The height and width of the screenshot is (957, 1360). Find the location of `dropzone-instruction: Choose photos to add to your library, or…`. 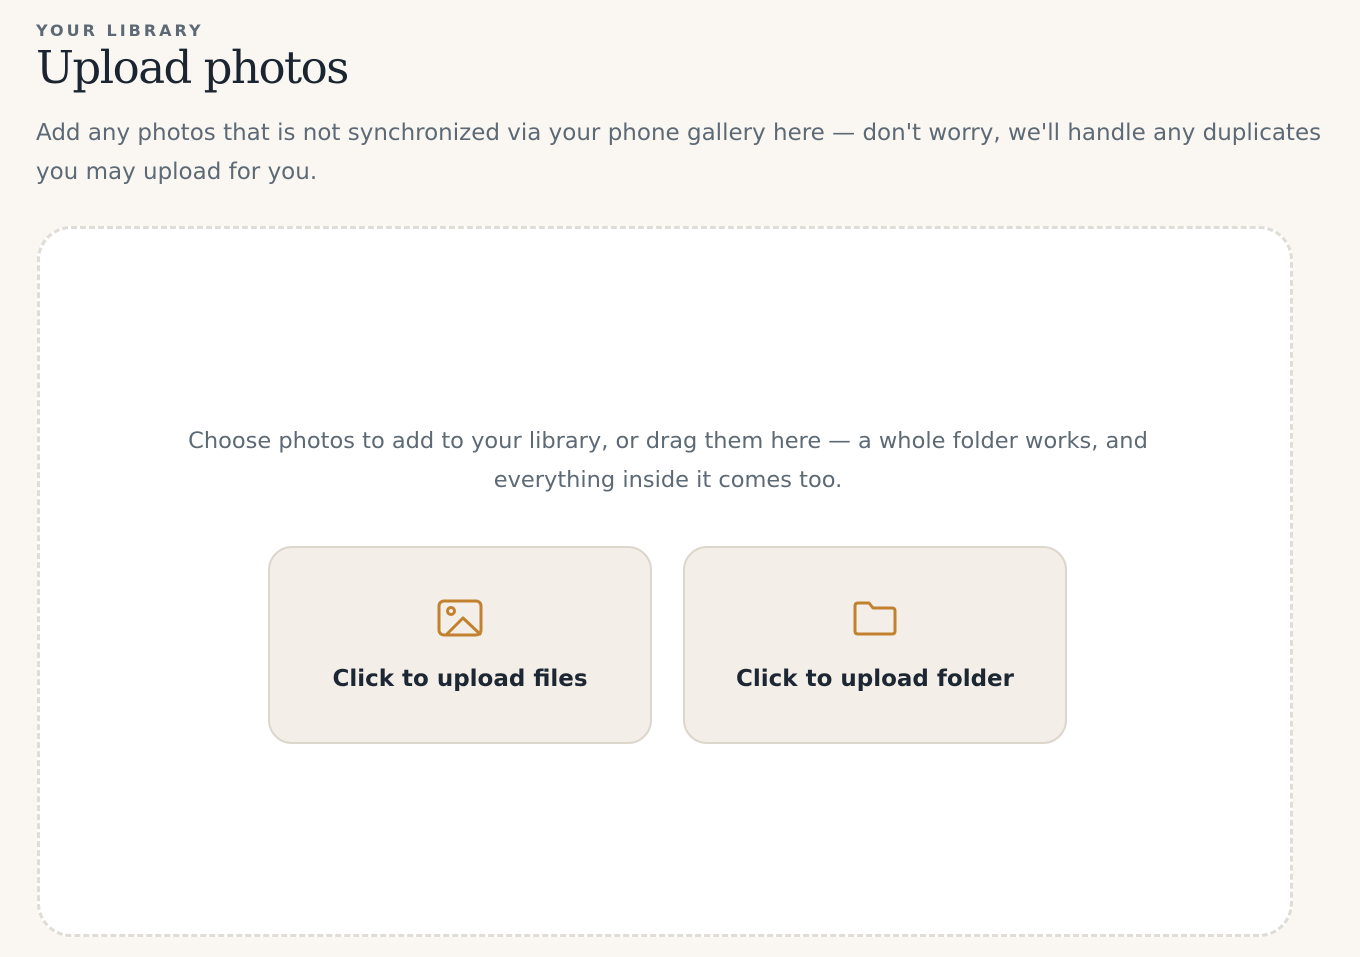

dropzone-instruction: Choose photos to add to your library, or… is located at coordinates (668, 460).